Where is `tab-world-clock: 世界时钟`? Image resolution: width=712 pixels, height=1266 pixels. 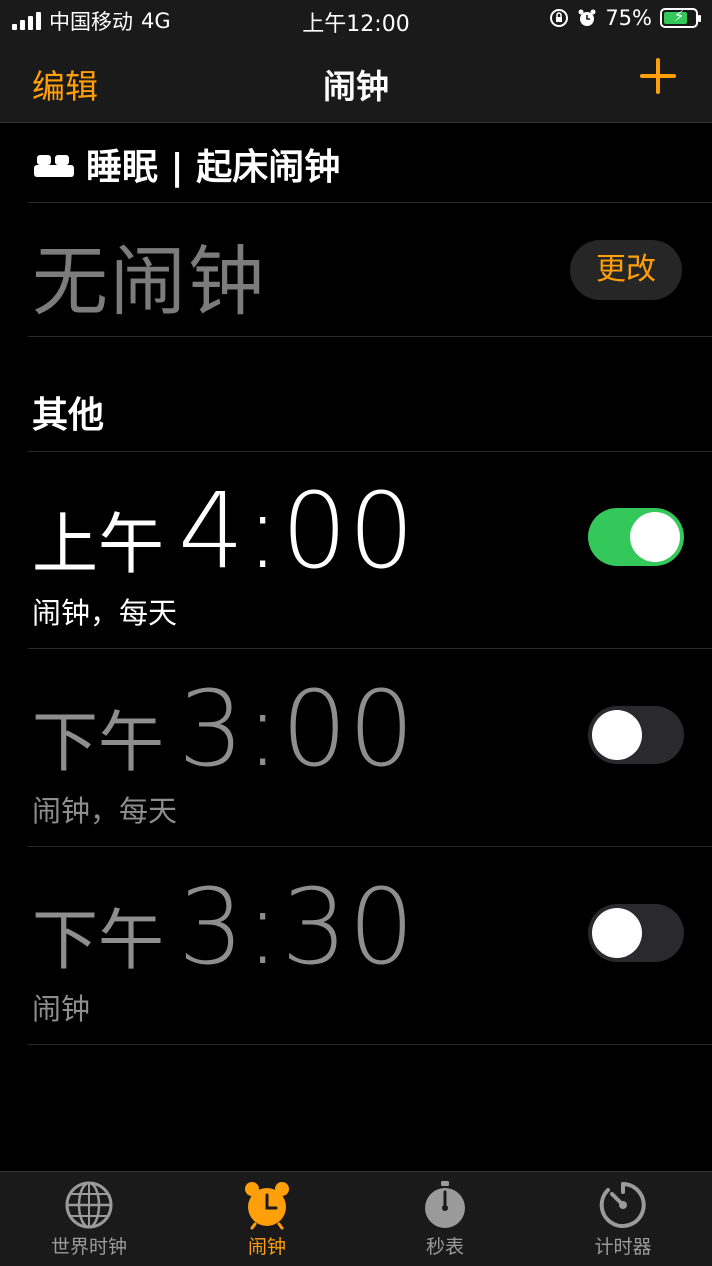
tab-world-clock: 世界时钟 is located at coordinates (89, 1219).